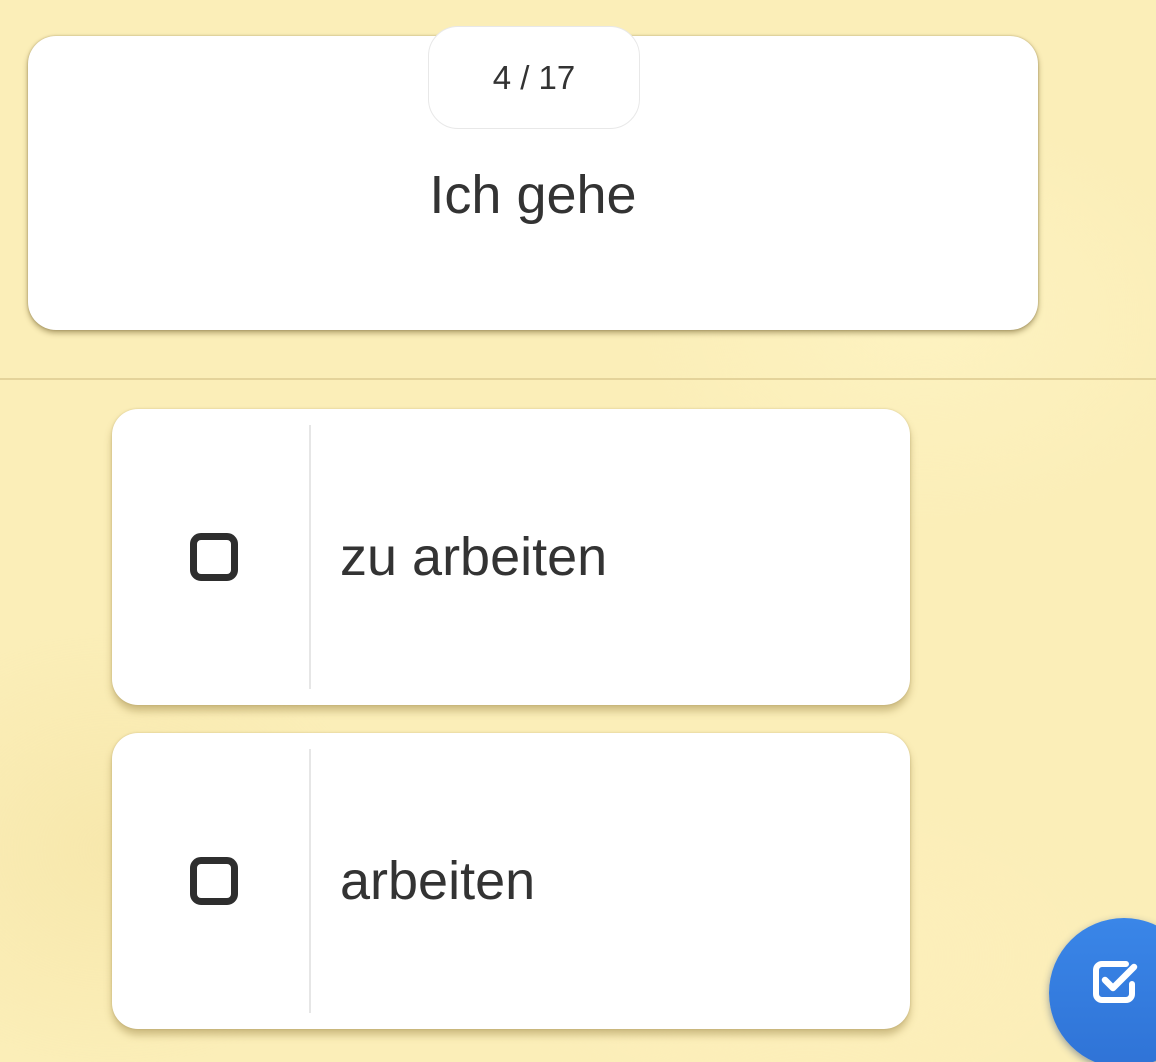  What do you see at coordinates (1115, 982) in the screenshot?
I see `check-square-icon` at bounding box center [1115, 982].